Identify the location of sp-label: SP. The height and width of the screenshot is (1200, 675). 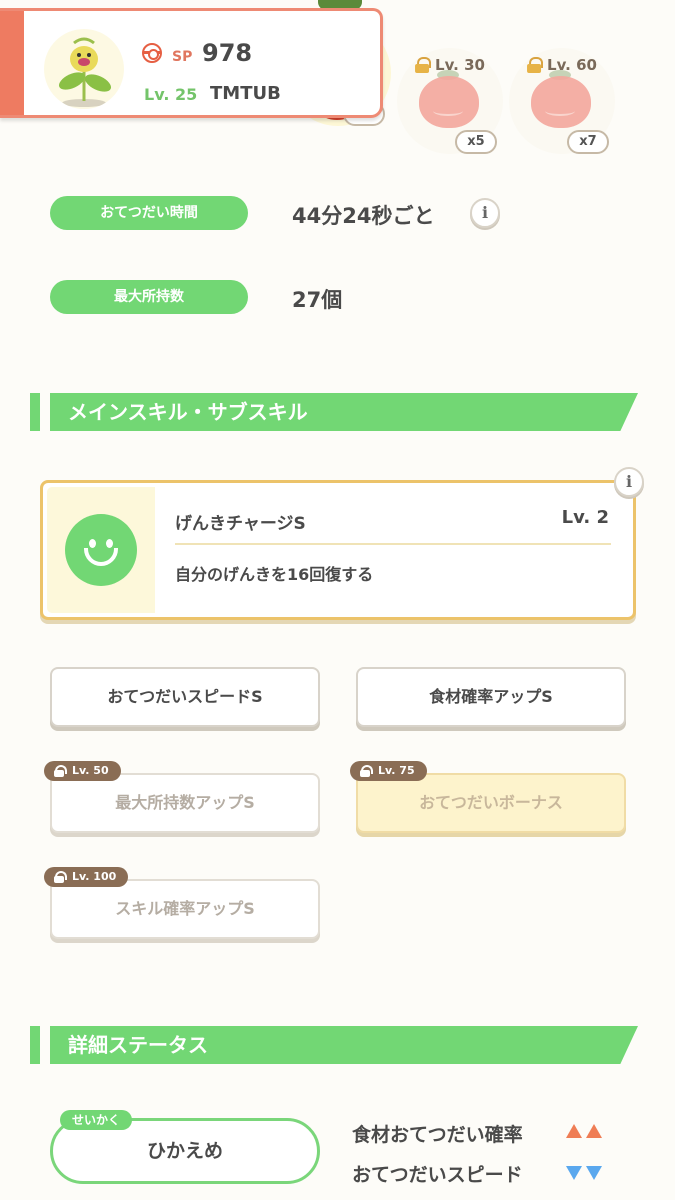
(182, 57).